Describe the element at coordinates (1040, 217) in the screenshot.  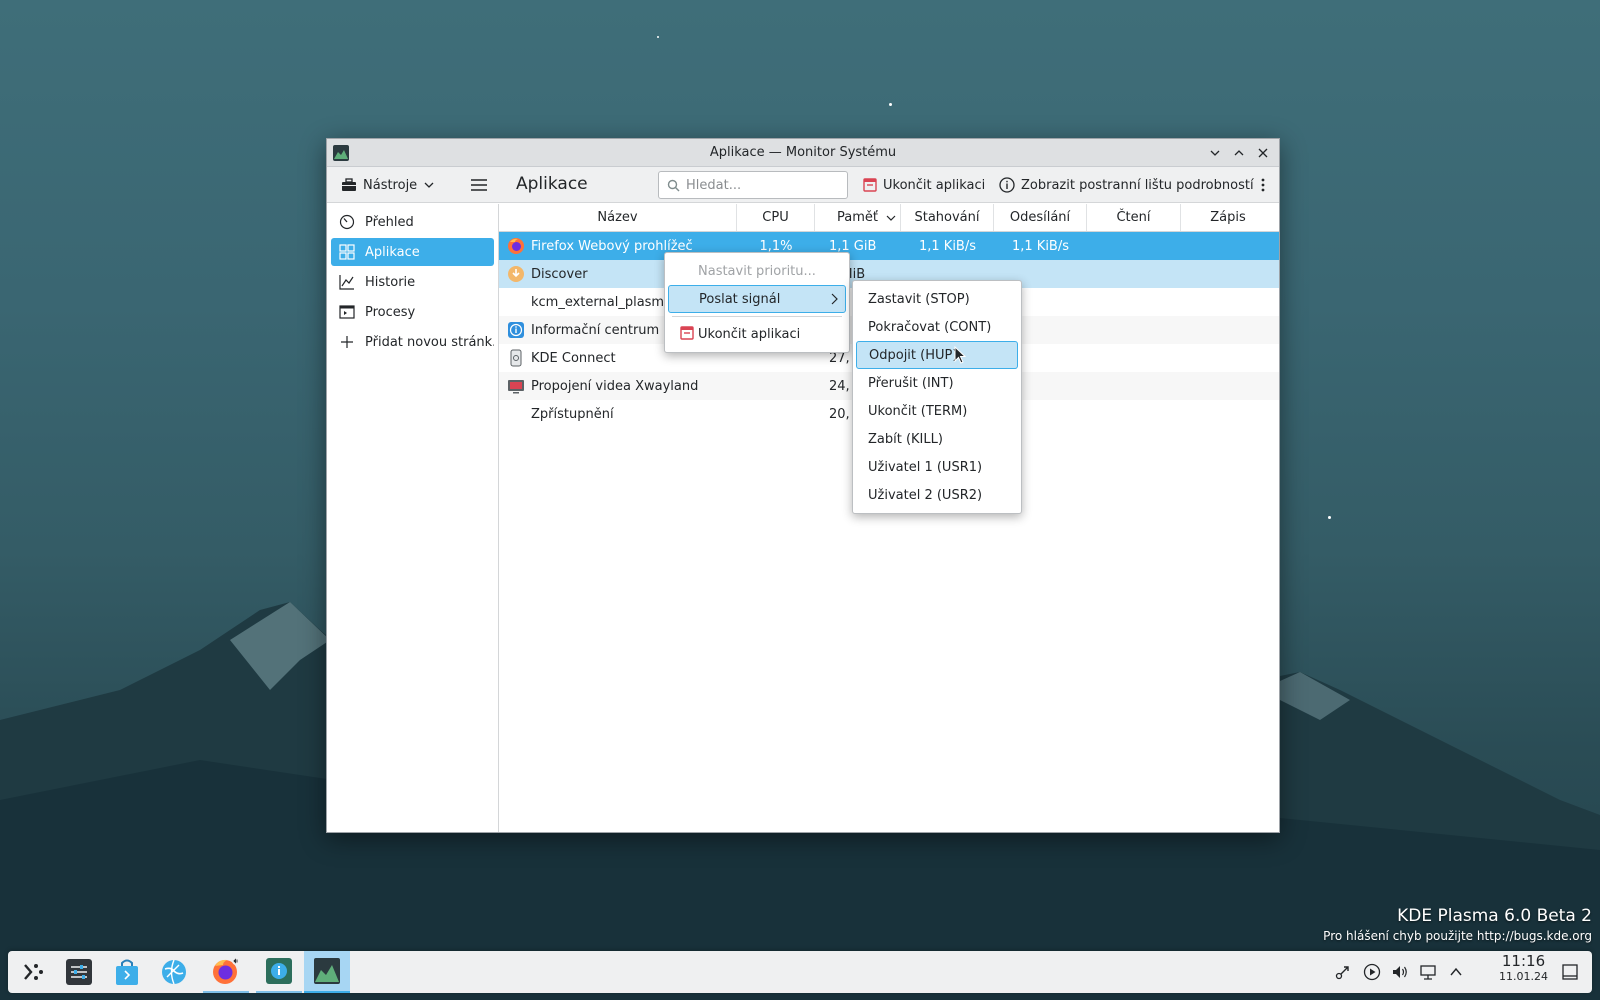
I see `column-header-upload: Odesílání` at that location.